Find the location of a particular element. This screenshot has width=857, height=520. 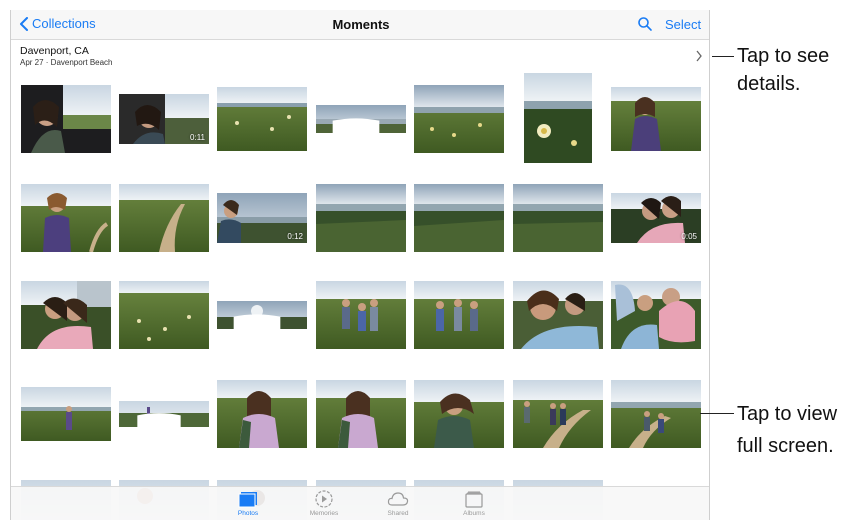

memories-icon is located at coordinates (324, 499).